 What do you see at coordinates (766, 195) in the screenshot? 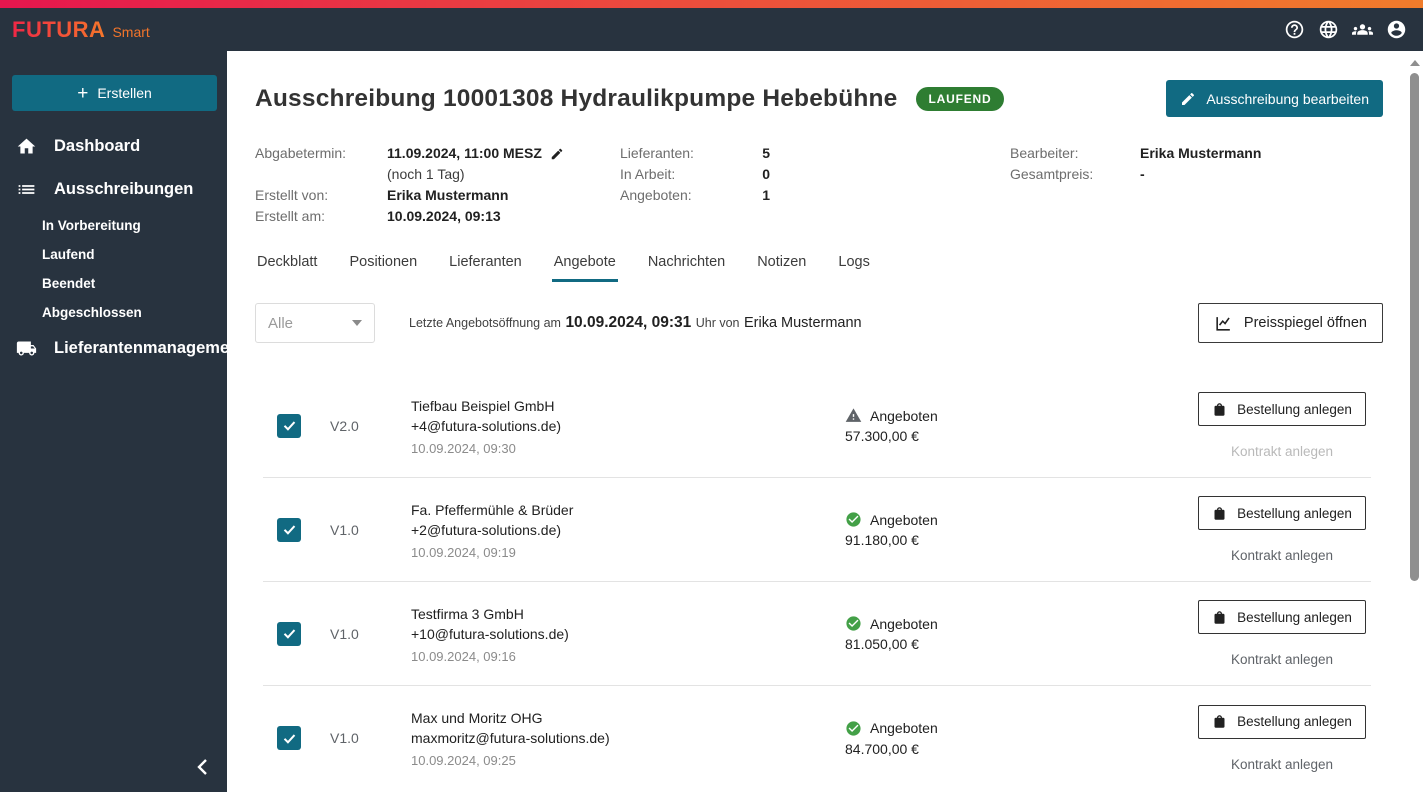
I see `offered-value: 1` at bounding box center [766, 195].